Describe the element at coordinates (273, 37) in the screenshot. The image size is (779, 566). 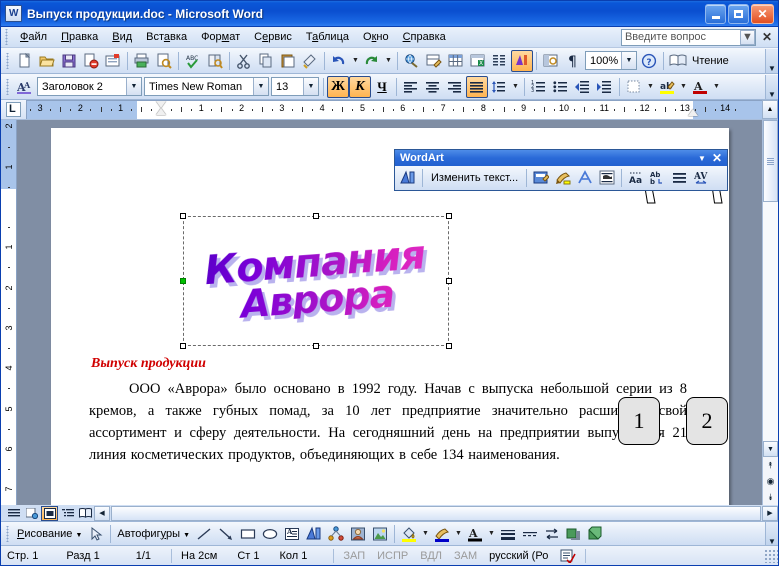
I see `menu-tools: Сервис` at that location.